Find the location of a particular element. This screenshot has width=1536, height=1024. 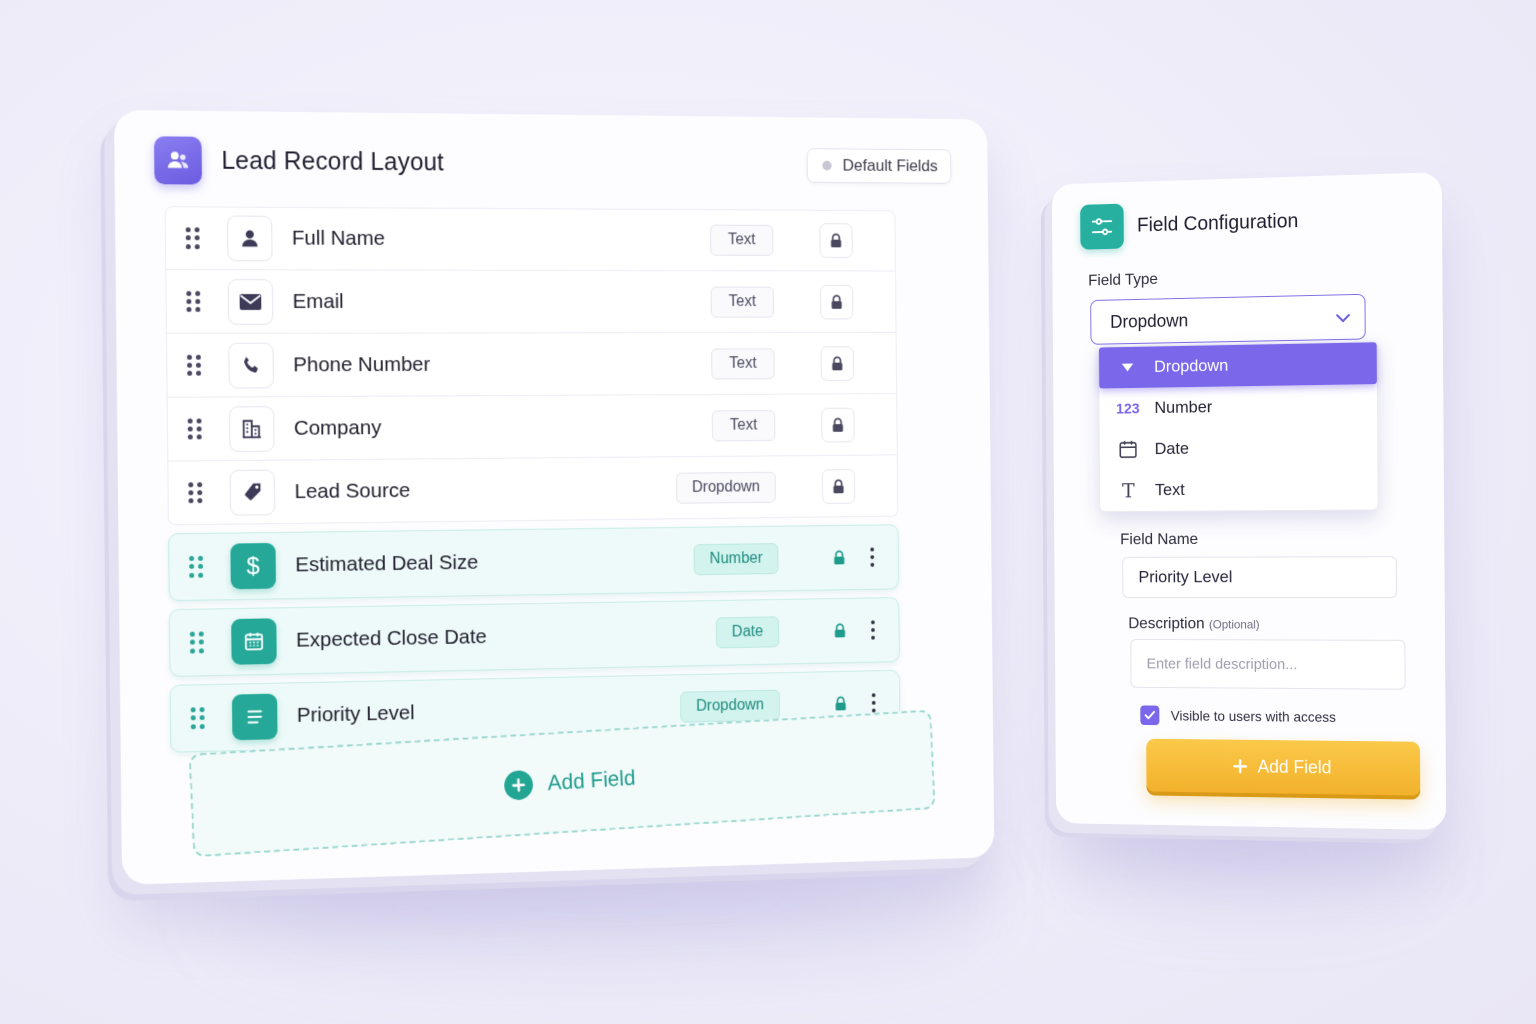

envelope-icon is located at coordinates (250, 301).